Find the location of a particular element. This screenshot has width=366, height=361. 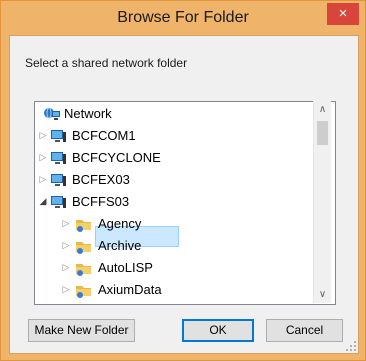

make-new-folder-button: Make New Folder is located at coordinates (81, 330).